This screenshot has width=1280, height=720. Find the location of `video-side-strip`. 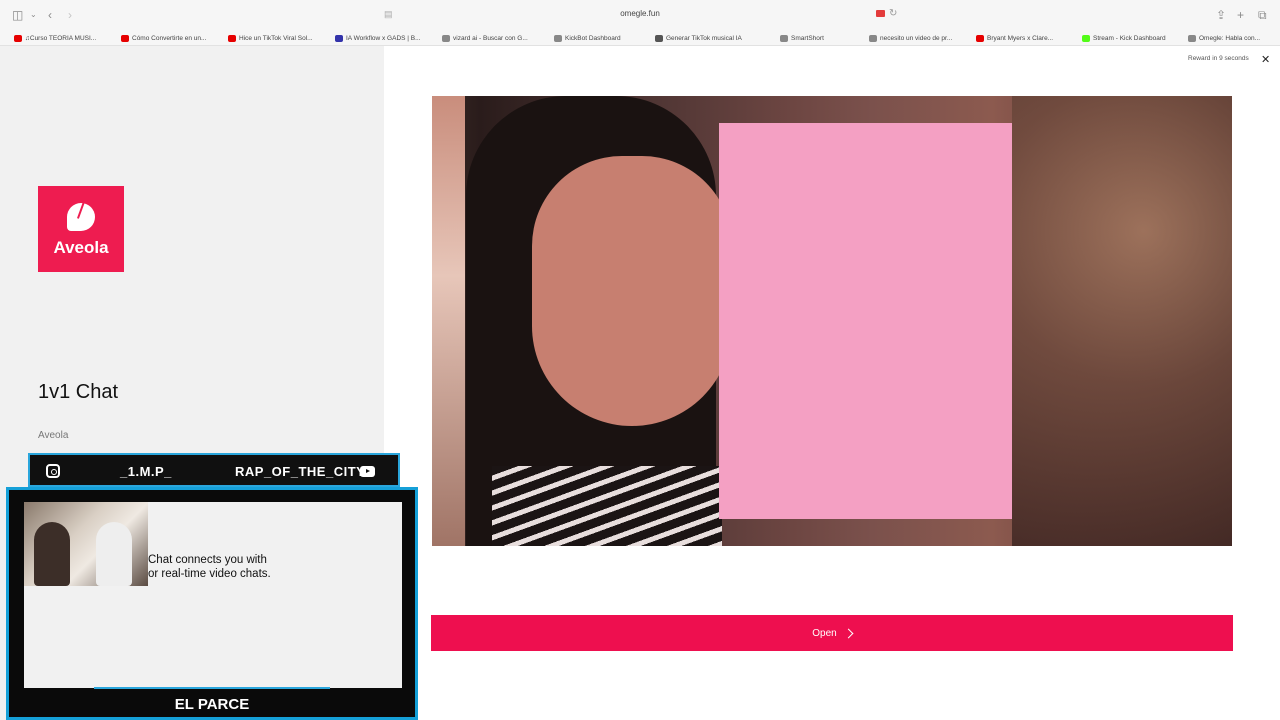

video-side-strip is located at coordinates (448, 321).